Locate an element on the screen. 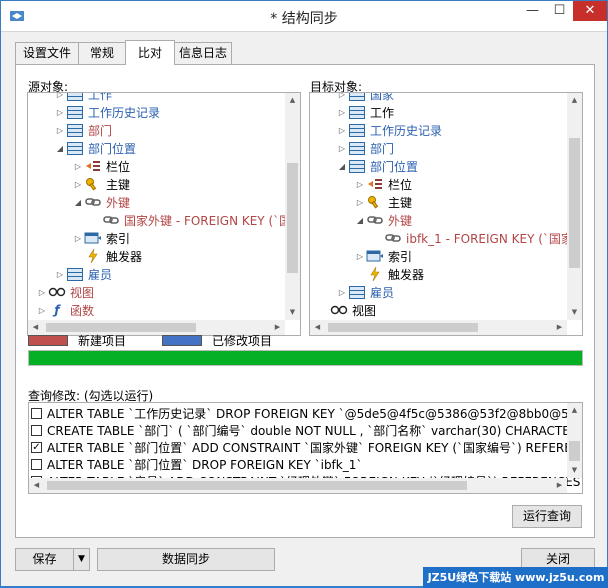  tab-compare: 比对 is located at coordinates (150, 52).